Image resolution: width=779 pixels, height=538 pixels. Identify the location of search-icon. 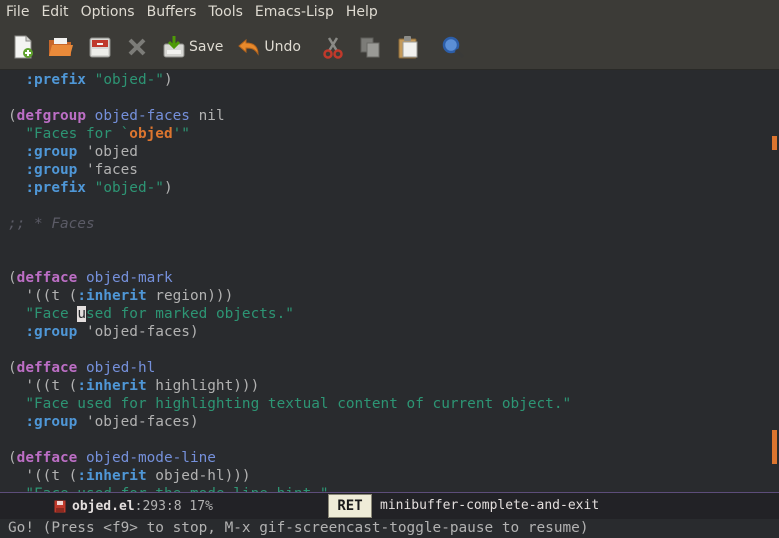
(453, 47).